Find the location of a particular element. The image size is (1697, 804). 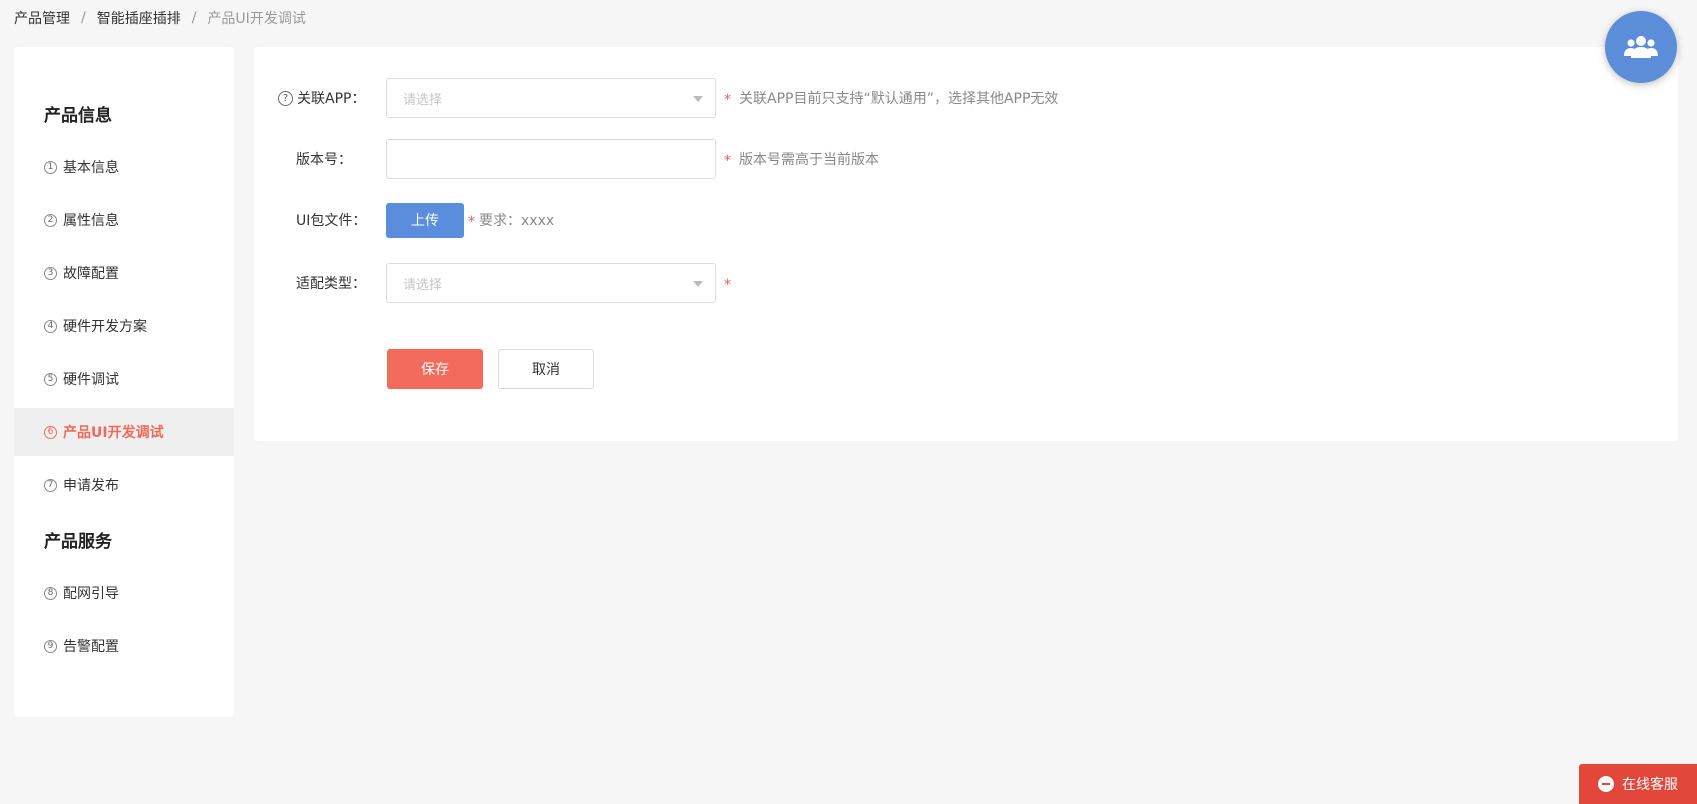

users-float-button is located at coordinates (1641, 47).